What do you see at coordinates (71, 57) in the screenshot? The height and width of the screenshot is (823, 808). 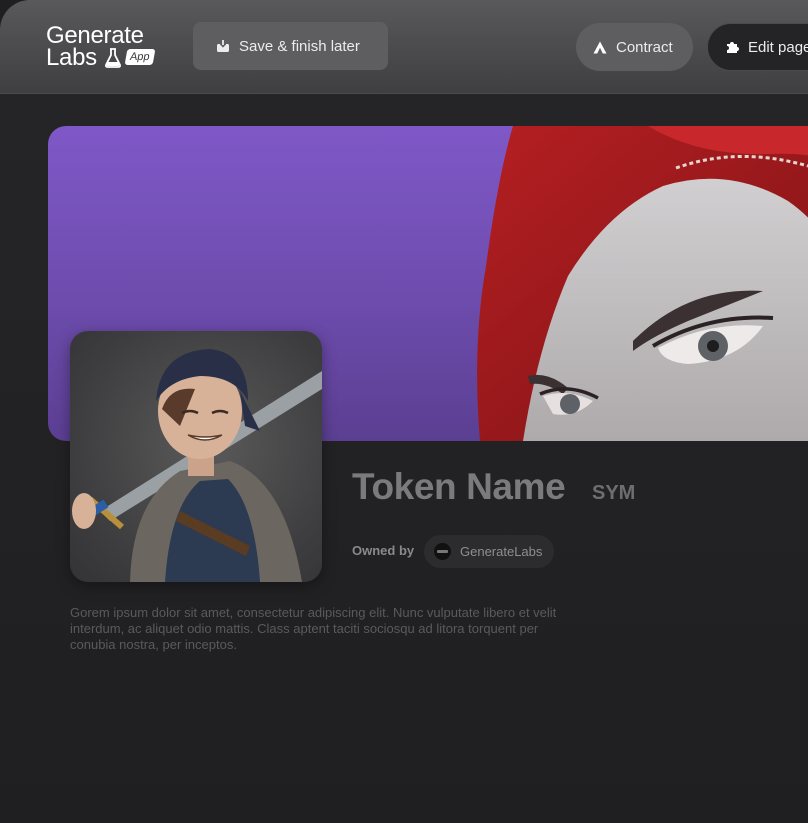 I see `logo-text-labs: Labs` at bounding box center [71, 57].